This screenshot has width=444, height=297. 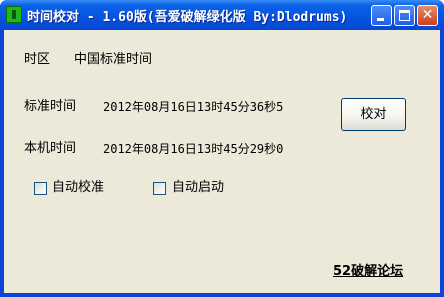 What do you see at coordinates (198, 188) in the screenshot?
I see `auto-start-label: 自动启动` at bounding box center [198, 188].